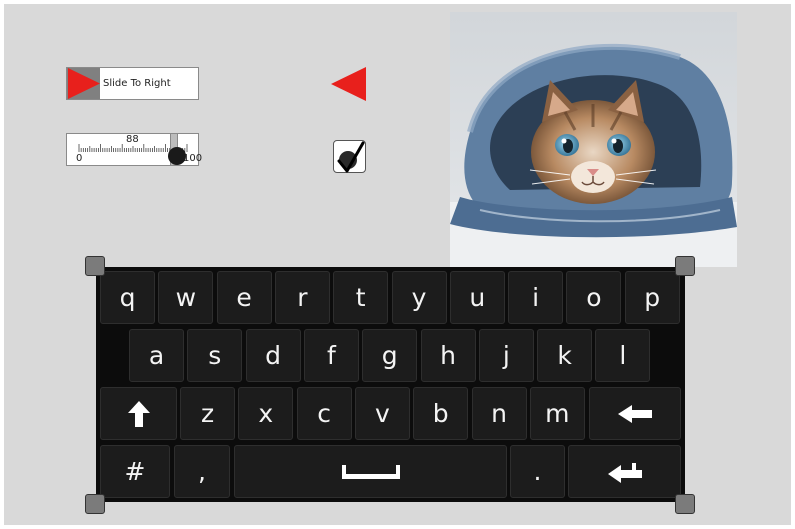 The width and height of the screenshot is (795, 529). I want to click on key-g: g, so click(390, 355).